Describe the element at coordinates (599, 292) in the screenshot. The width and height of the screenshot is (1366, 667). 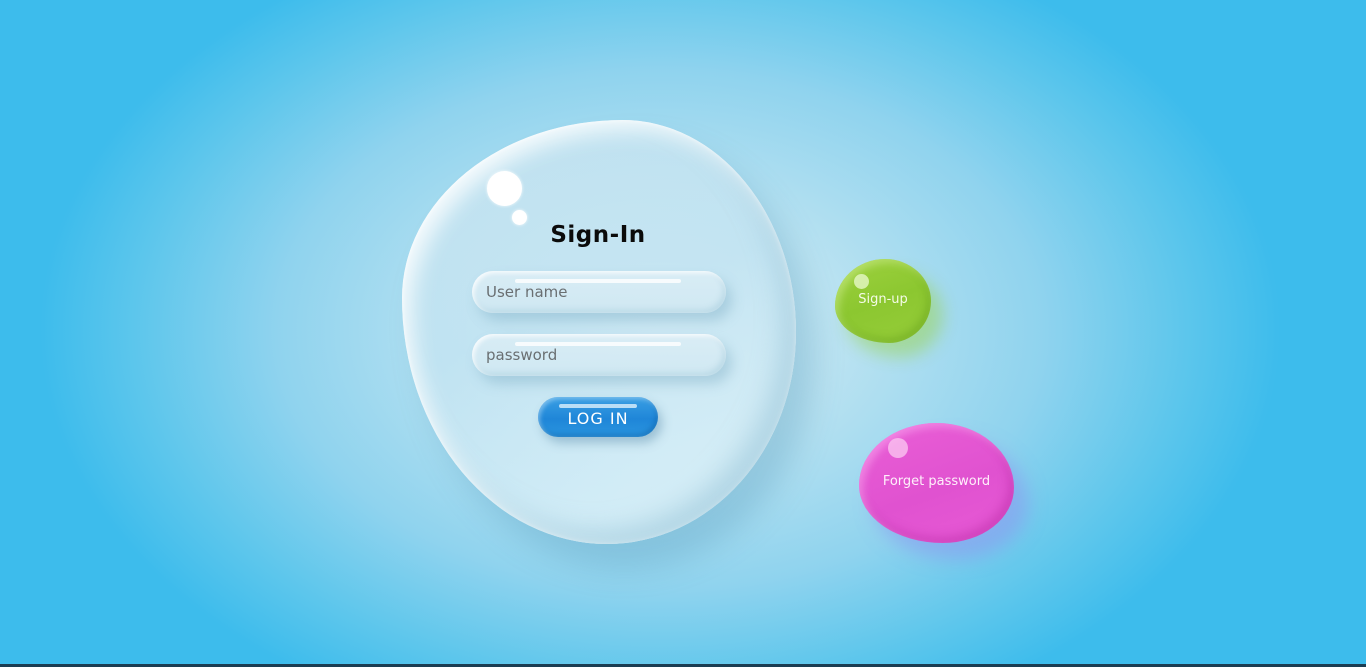
I see `username-field: User name` at that location.